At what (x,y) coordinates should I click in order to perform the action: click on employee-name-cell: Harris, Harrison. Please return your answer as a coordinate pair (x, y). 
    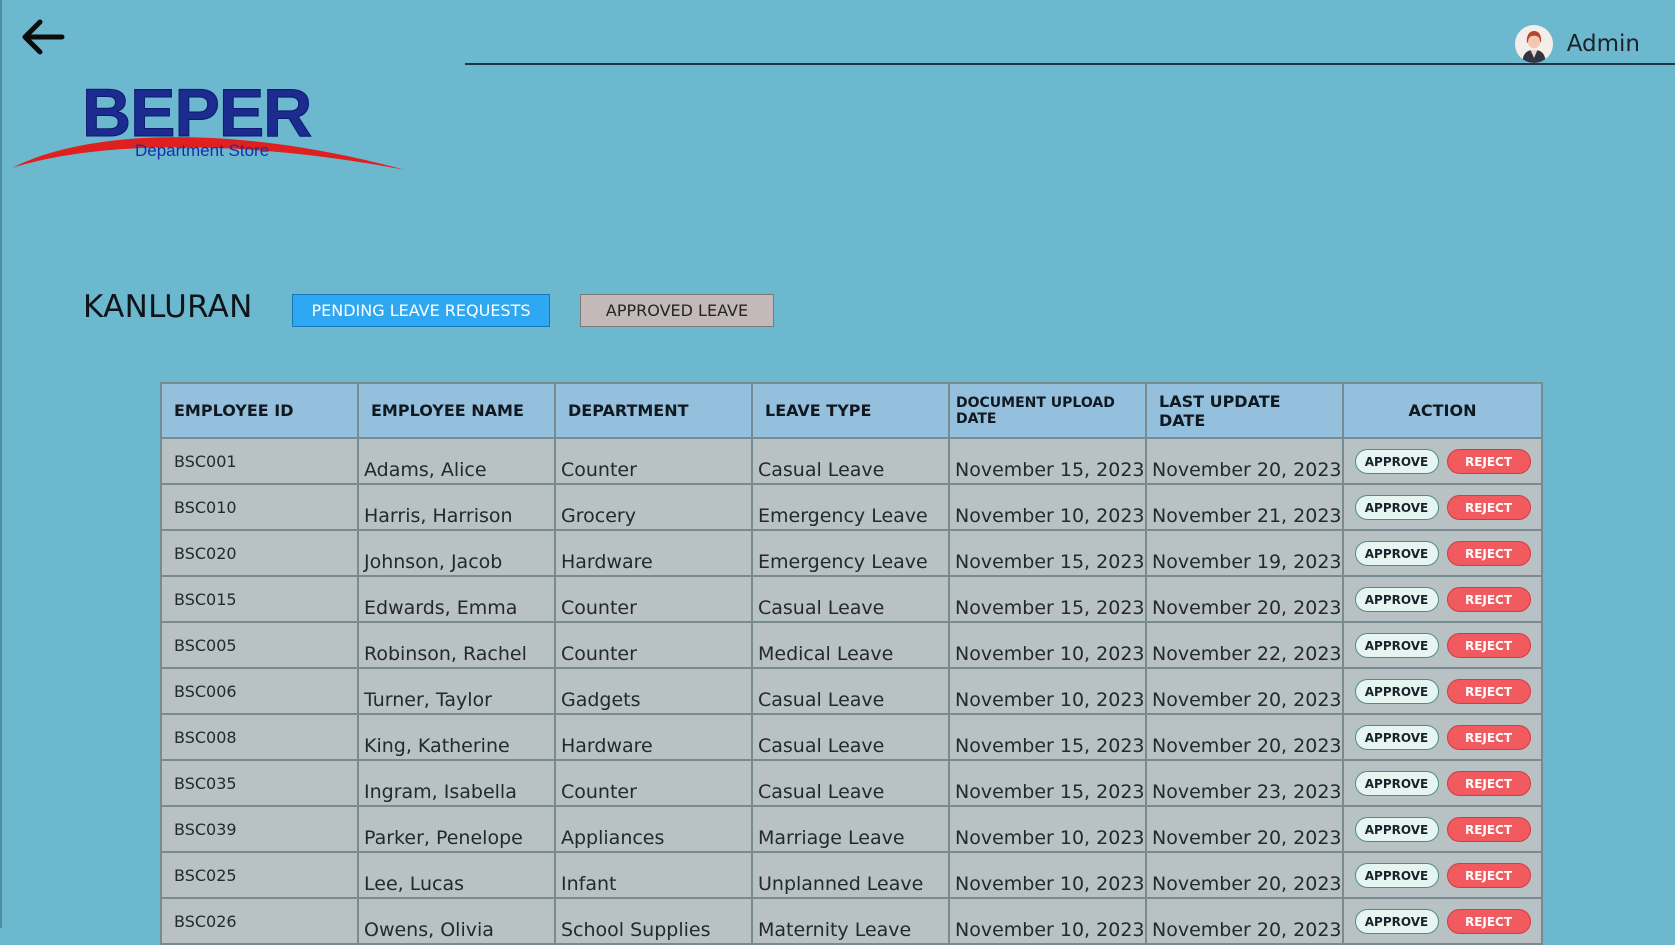
    Looking at the image, I should click on (456, 507).